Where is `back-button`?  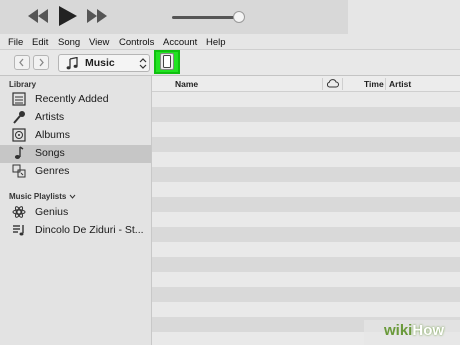 back-button is located at coordinates (22, 62).